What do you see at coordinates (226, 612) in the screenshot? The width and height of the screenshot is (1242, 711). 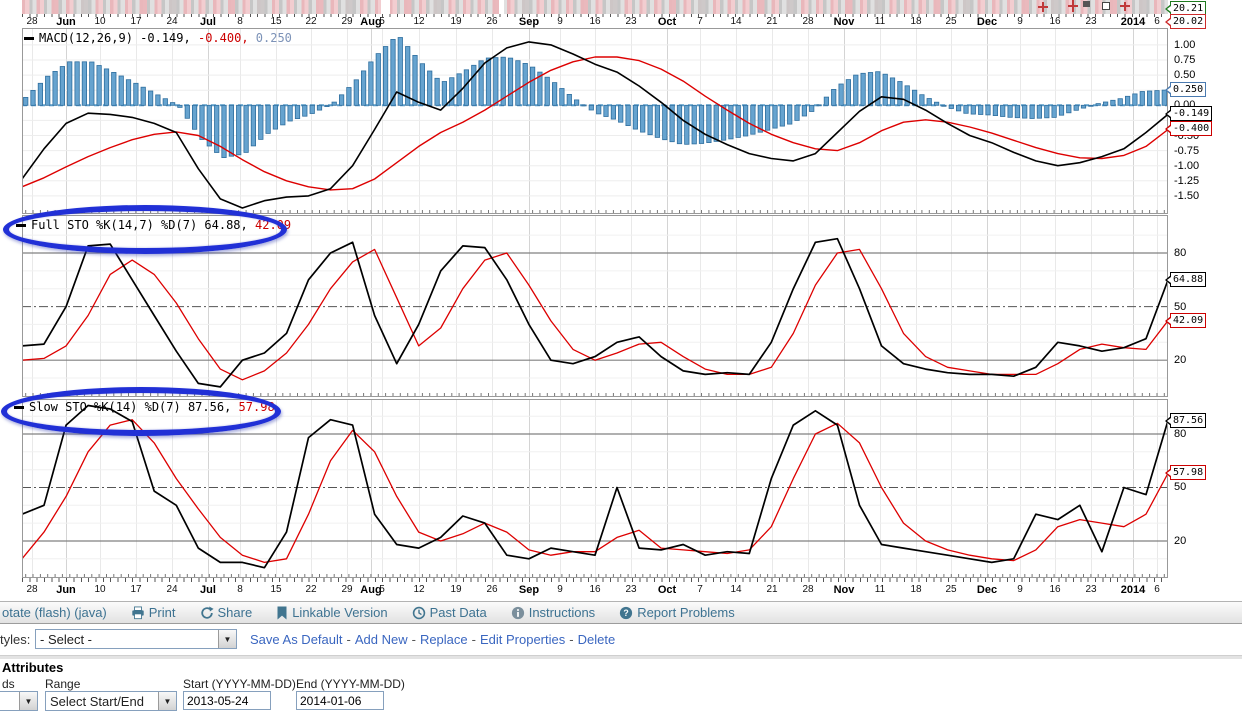 I see `share-button: Share` at bounding box center [226, 612].